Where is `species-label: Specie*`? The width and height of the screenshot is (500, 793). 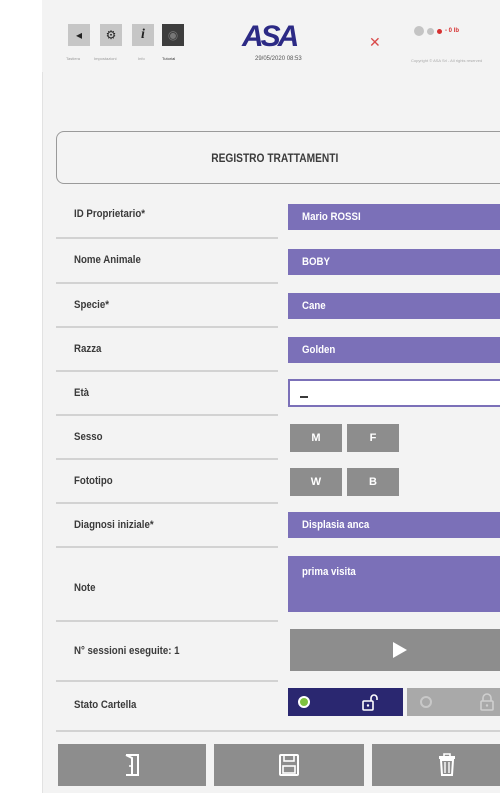
species-label: Specie* is located at coordinates (91, 305).